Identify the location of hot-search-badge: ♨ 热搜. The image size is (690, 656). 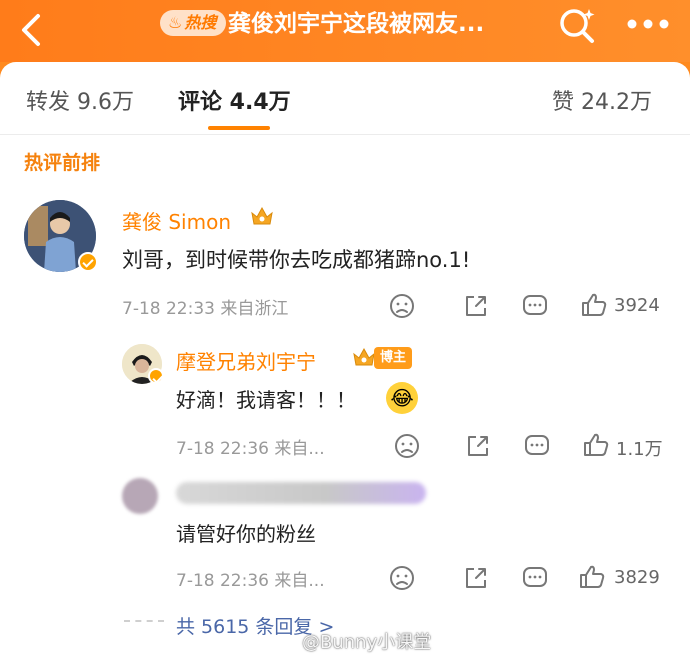
(193, 23).